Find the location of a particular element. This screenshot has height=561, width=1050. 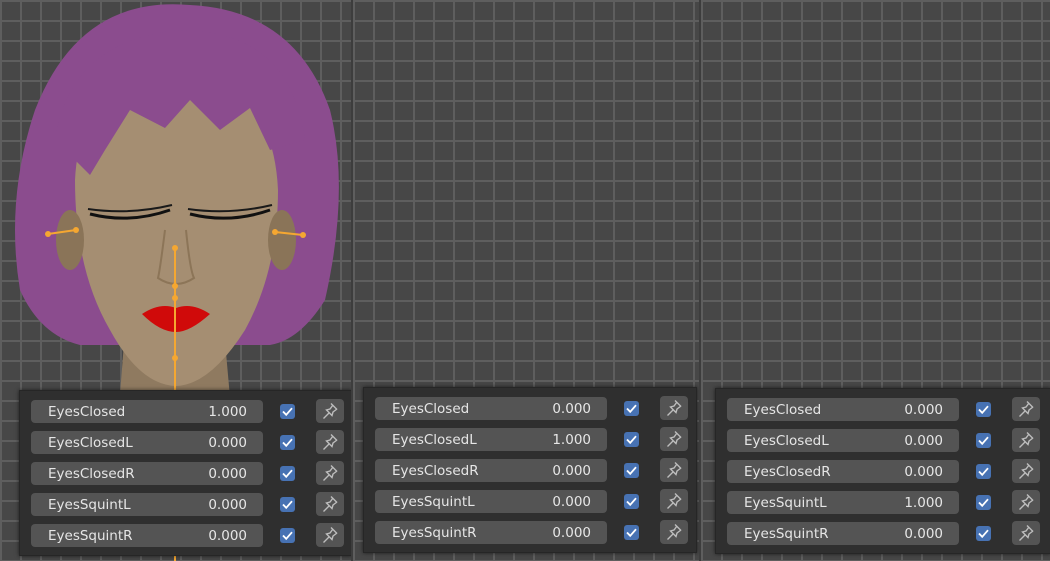

shape-key-value-field: EyesSquintL 1.000 is located at coordinates (843, 502).